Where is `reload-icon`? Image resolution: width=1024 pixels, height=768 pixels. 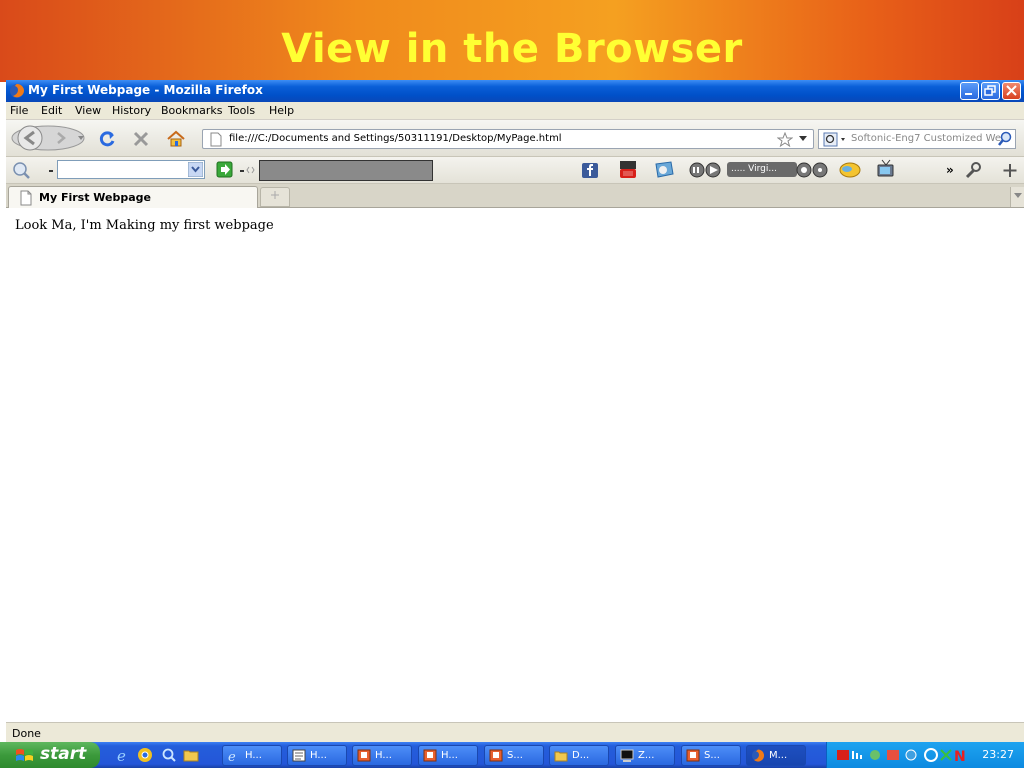 reload-icon is located at coordinates (107, 139).